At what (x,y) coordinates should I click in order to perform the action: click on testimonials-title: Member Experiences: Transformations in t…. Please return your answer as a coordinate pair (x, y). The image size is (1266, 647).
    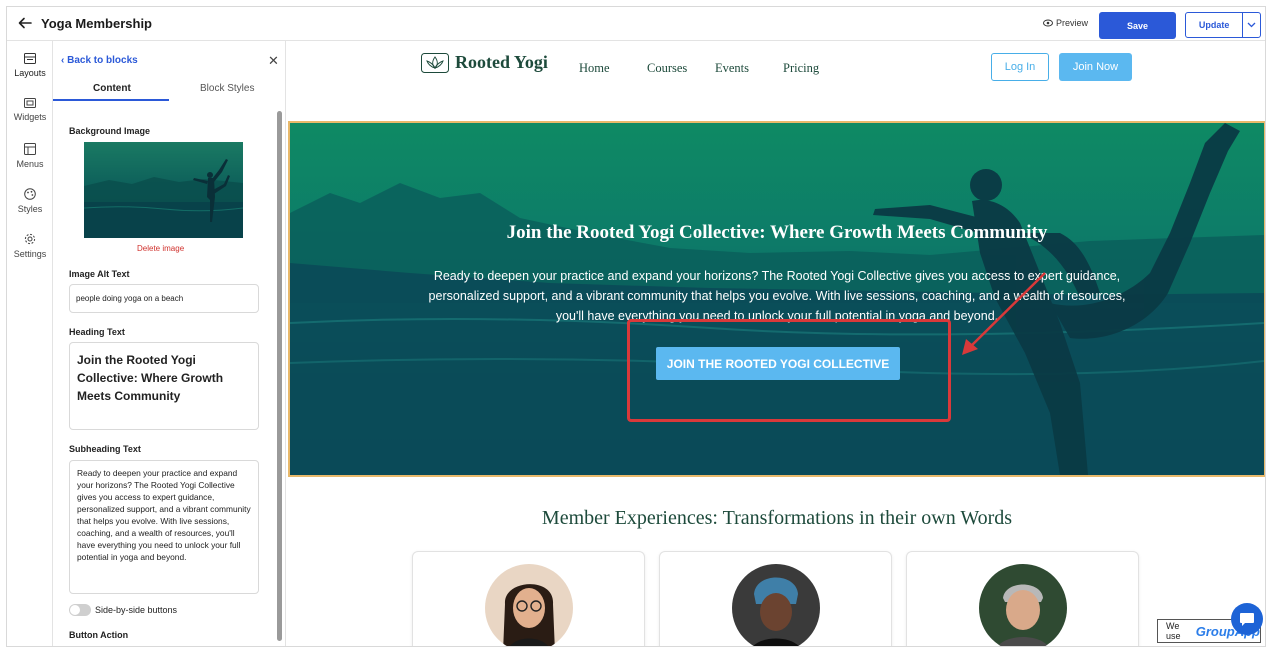
    Looking at the image, I should click on (777, 518).